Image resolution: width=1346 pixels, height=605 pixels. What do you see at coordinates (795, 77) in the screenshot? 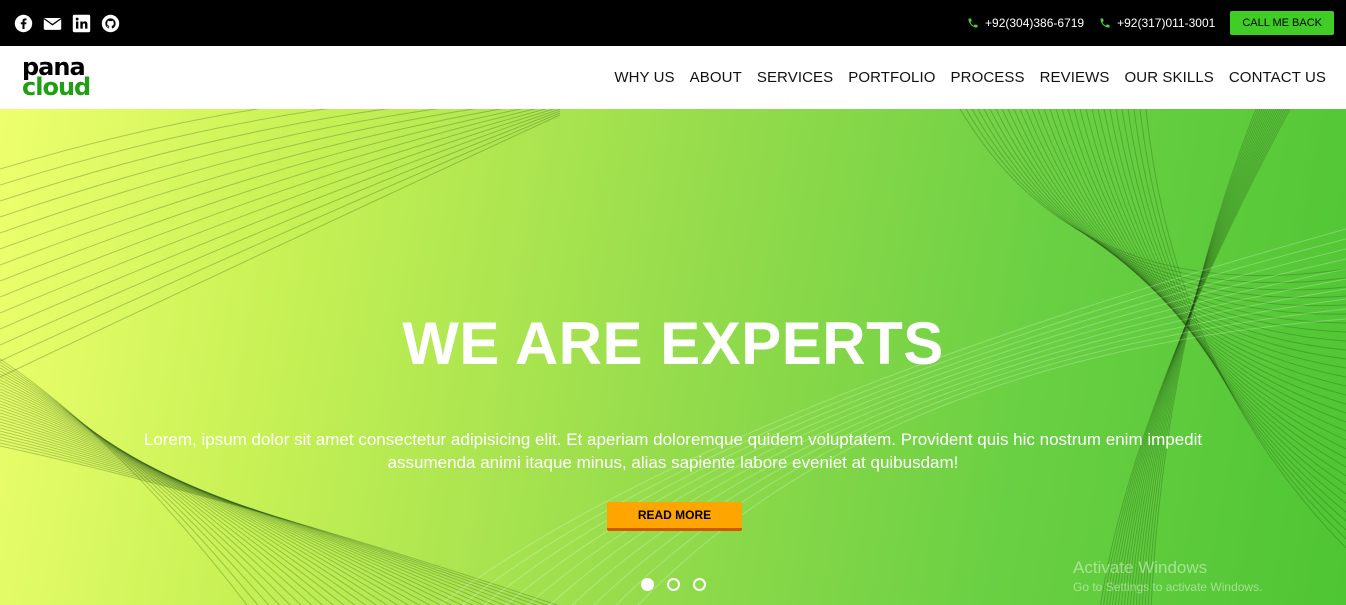
I see `nav-item-services: SERVICES` at bounding box center [795, 77].